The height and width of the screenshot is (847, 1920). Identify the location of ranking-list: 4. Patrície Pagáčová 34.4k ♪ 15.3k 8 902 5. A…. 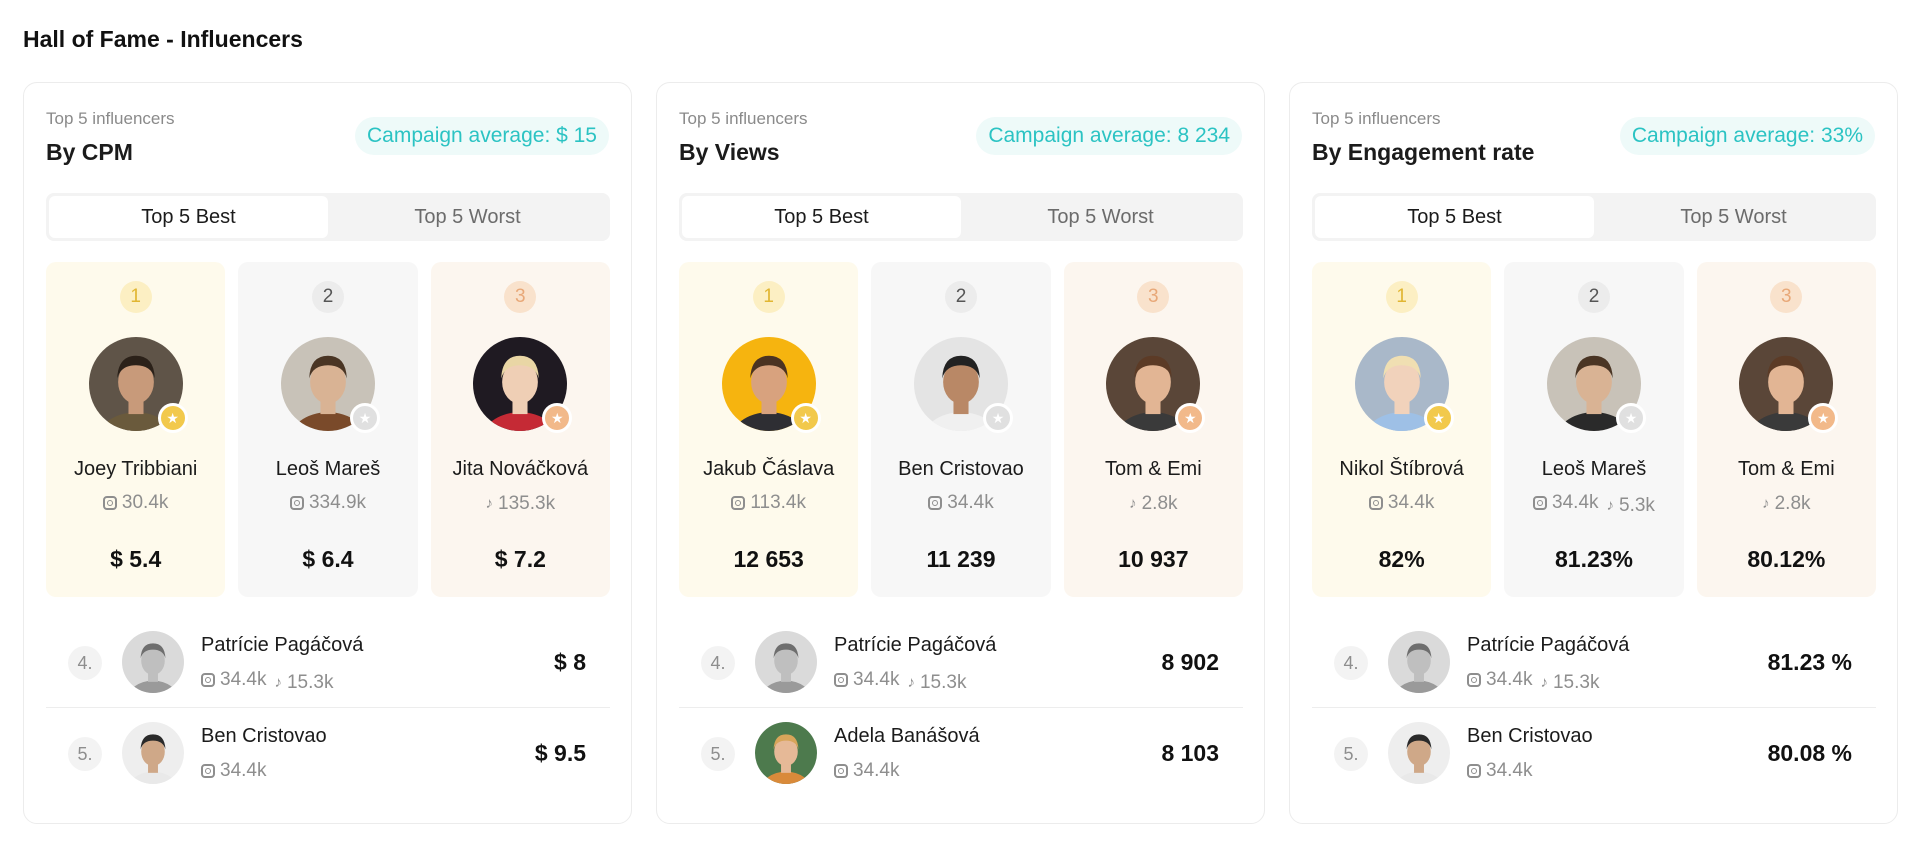
(961, 707).